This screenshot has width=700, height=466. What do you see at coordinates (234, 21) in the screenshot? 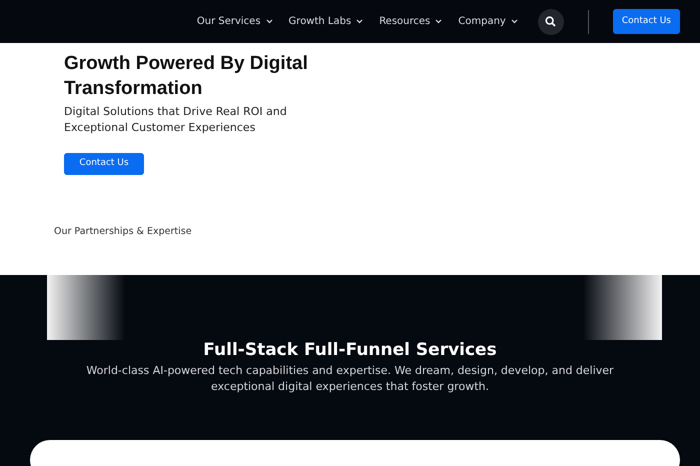
I see `nav-menu-link: Our Services` at bounding box center [234, 21].